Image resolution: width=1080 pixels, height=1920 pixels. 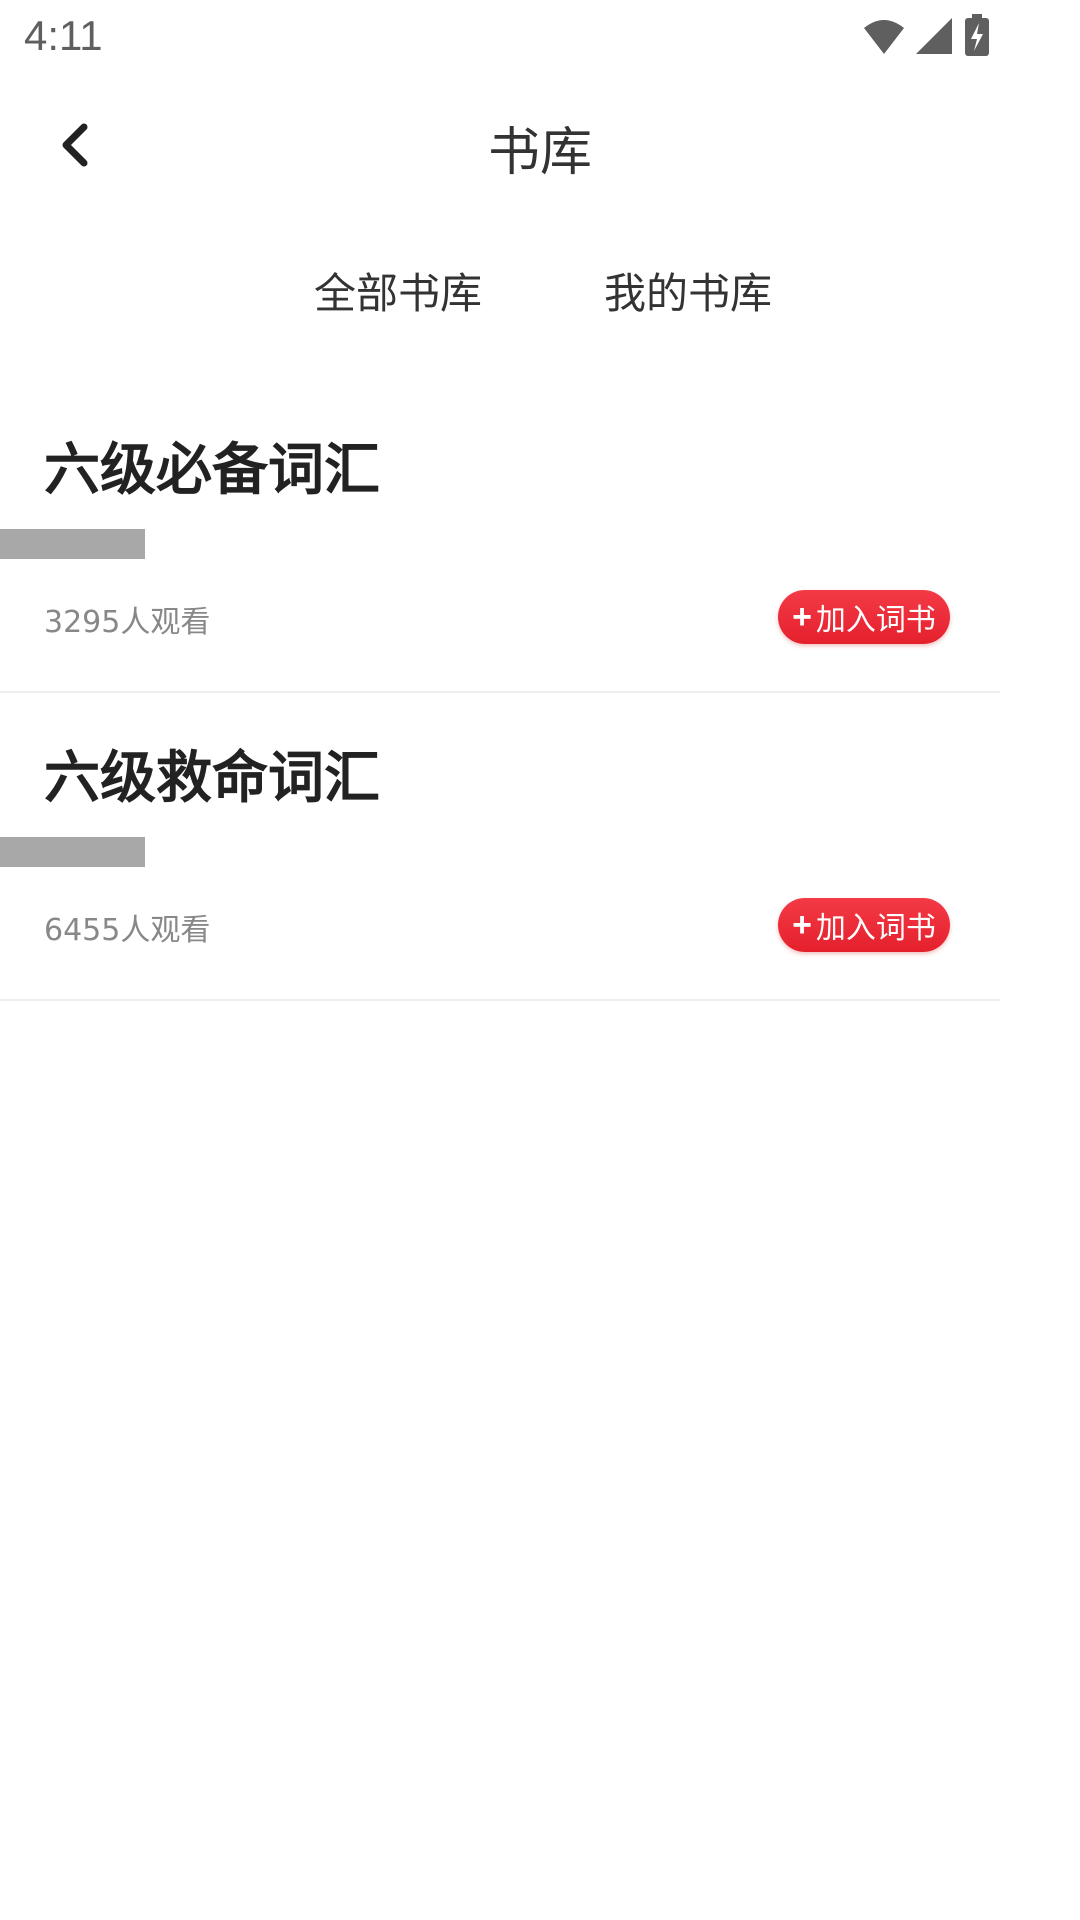 What do you see at coordinates (63, 35) in the screenshot?
I see `status-time: 4:11` at bounding box center [63, 35].